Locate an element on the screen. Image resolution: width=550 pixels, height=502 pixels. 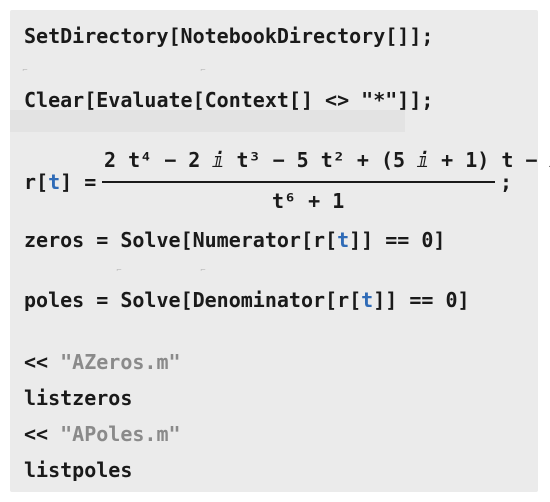
cell-band is located at coordinates (207, 121).